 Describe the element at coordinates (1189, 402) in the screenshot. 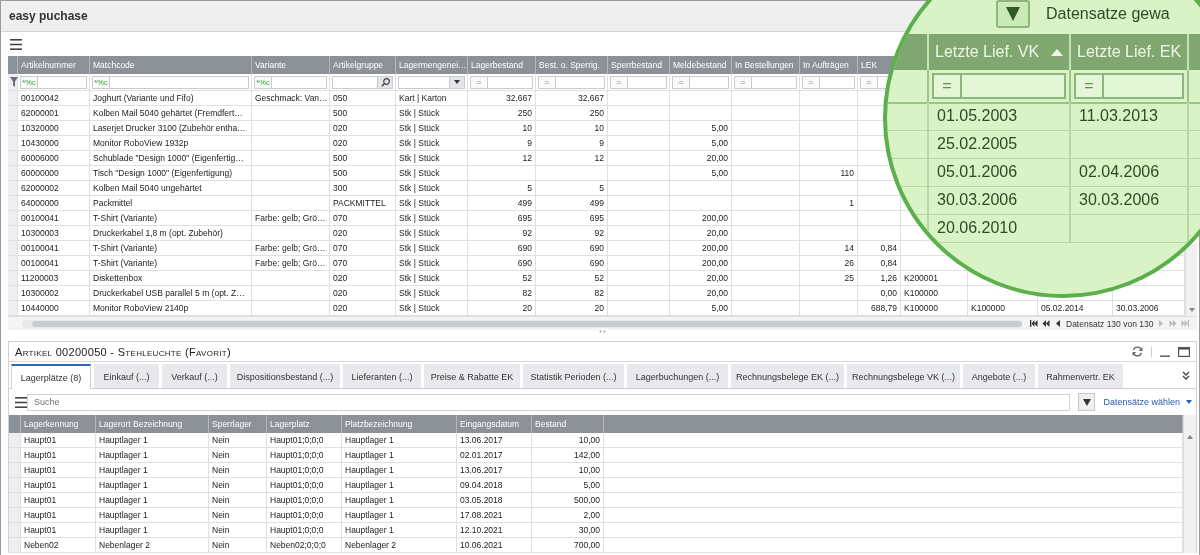

I see `caret-down-icon` at that location.